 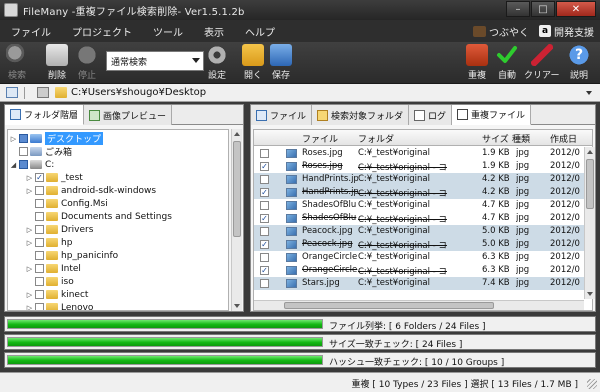 What do you see at coordinates (376, 138) in the screenshot?
I see `column-header-folder: フォルダ` at bounding box center [376, 138].